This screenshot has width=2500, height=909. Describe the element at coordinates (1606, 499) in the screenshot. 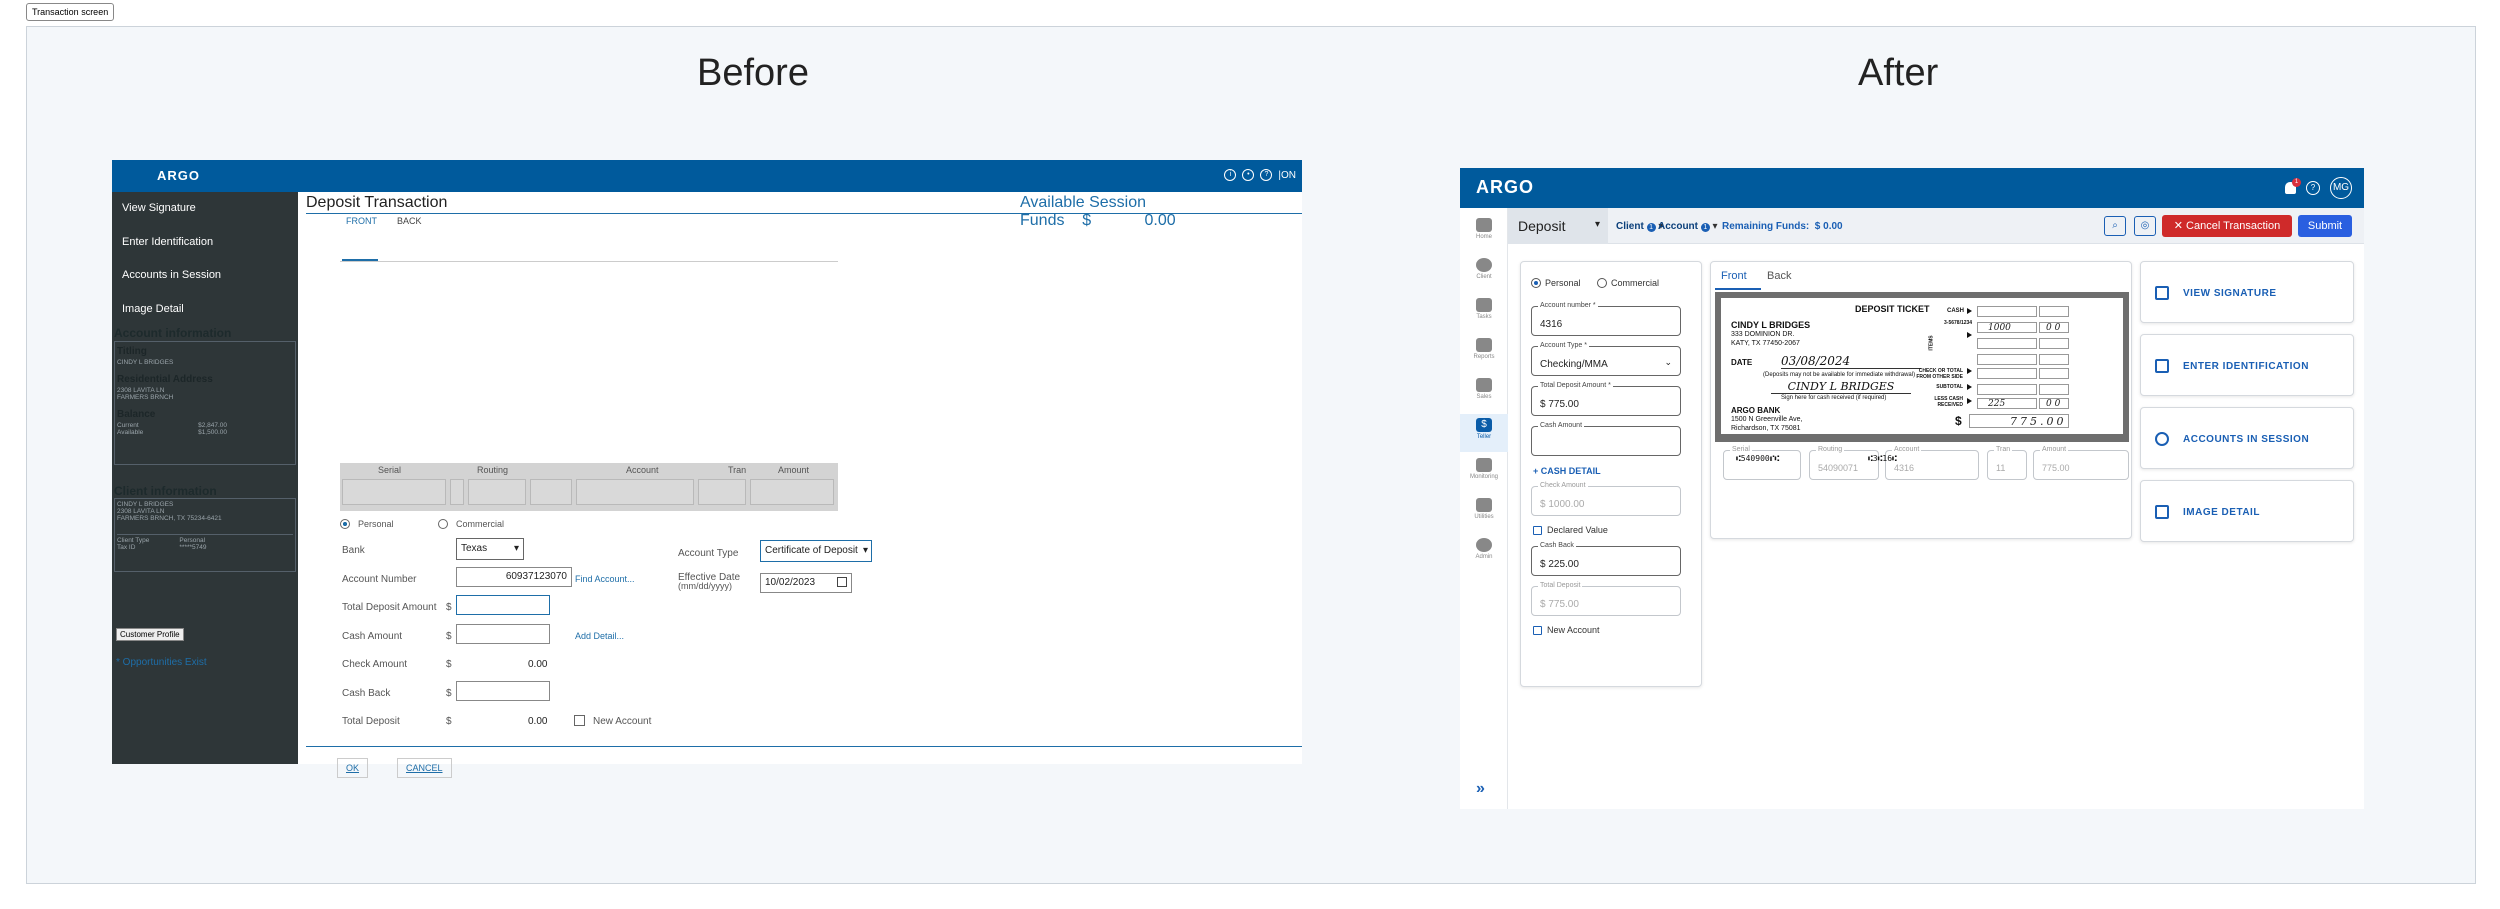

I see `check-amount-field: Check Amount $ 1000.00` at that location.